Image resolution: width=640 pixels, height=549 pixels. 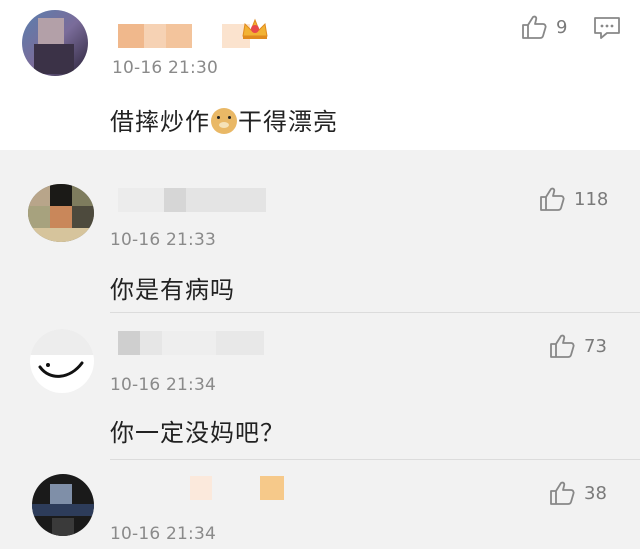 I want to click on doge-emoji-icon, so click(x=224, y=121).